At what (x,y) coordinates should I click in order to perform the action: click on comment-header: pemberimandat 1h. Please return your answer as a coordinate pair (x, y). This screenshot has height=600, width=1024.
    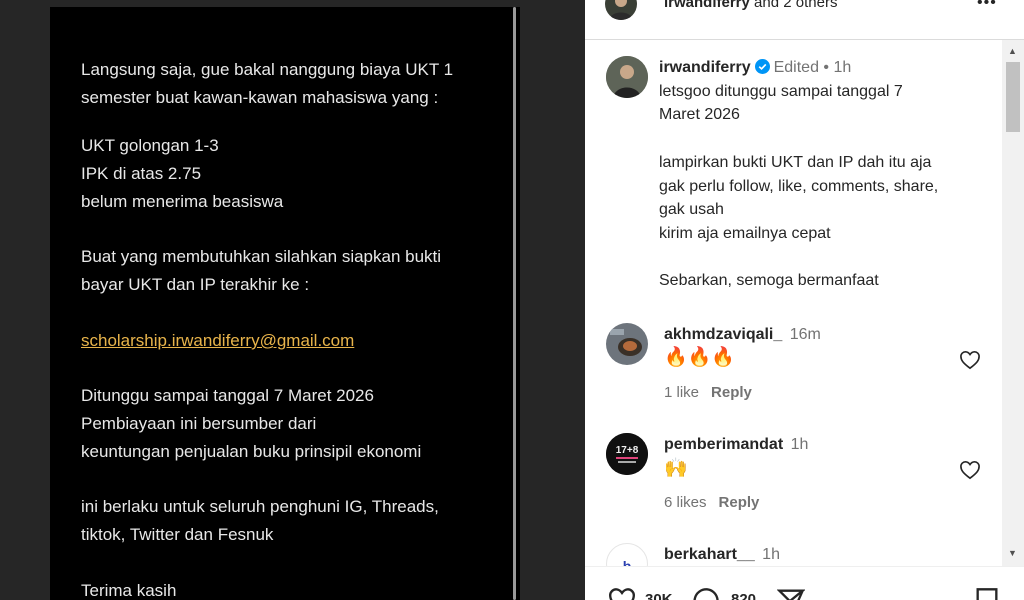
    Looking at the image, I should click on (736, 445).